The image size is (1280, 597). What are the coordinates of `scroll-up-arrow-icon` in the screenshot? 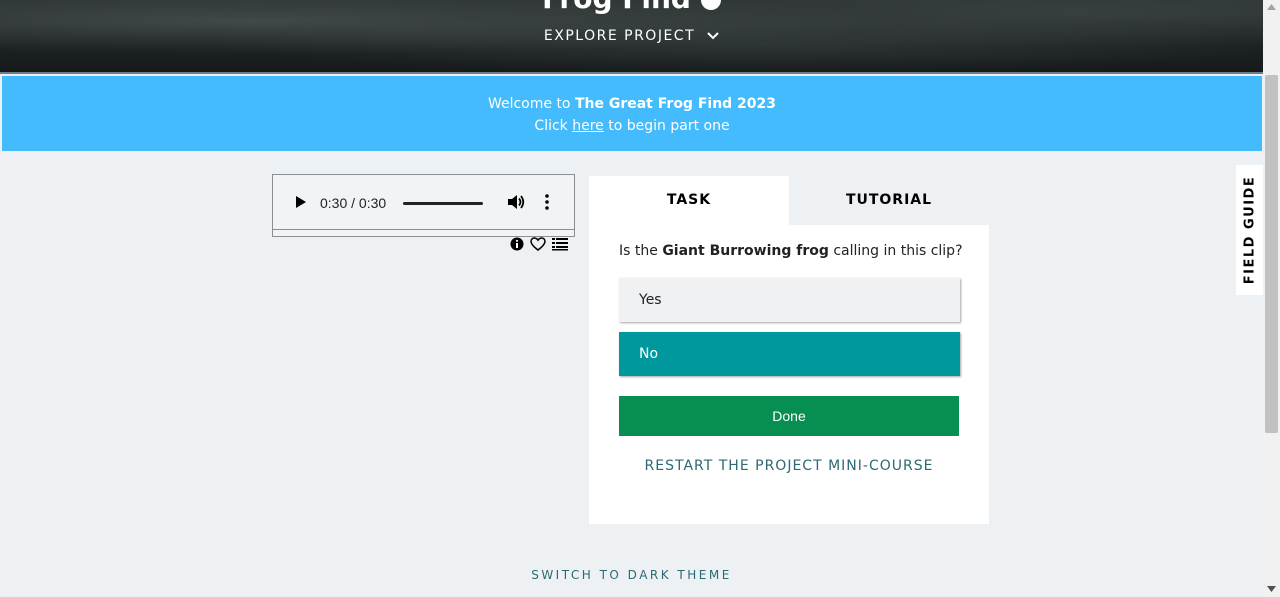 It's located at (1271, 7).